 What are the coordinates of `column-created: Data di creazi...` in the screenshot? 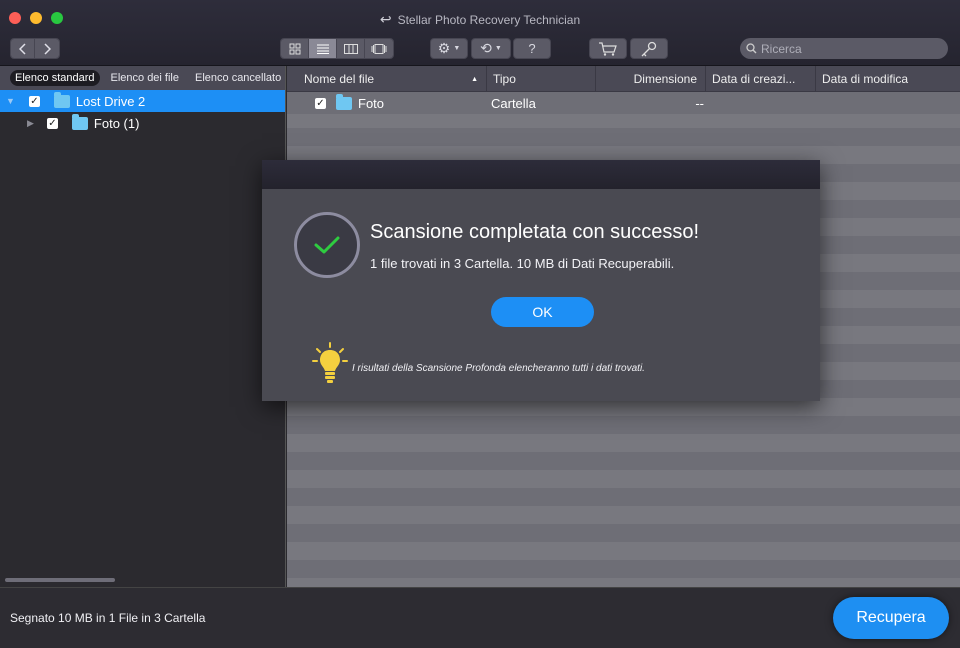 It's located at (761, 79).